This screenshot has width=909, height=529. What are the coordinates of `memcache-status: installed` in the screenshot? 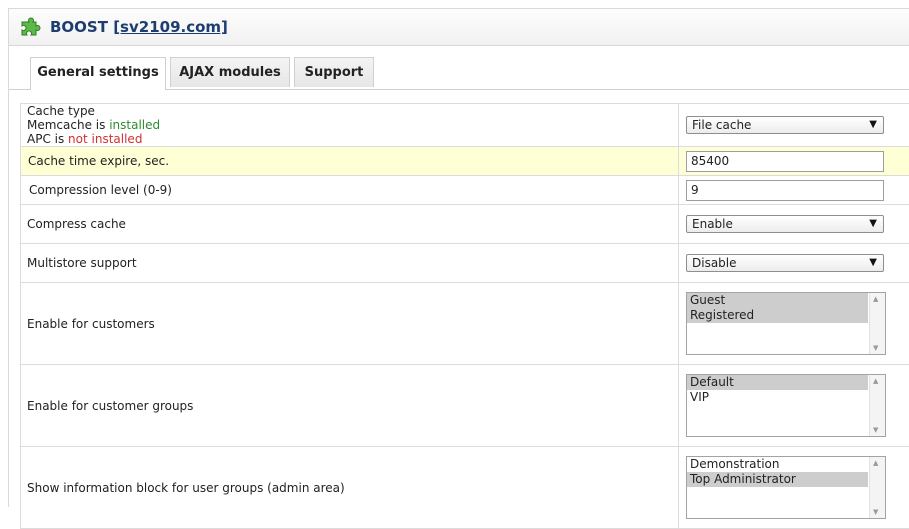 It's located at (134, 125).